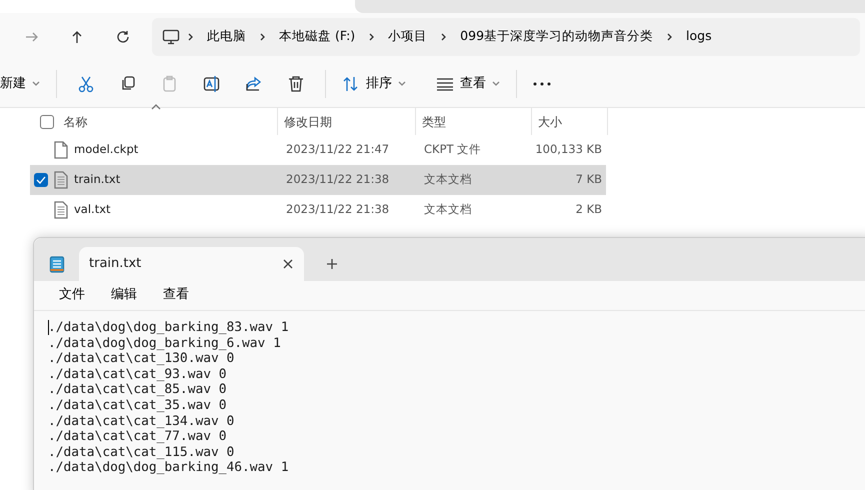  I want to click on text-line: ./data\cat\cat_77.wav 0, so click(138, 437).